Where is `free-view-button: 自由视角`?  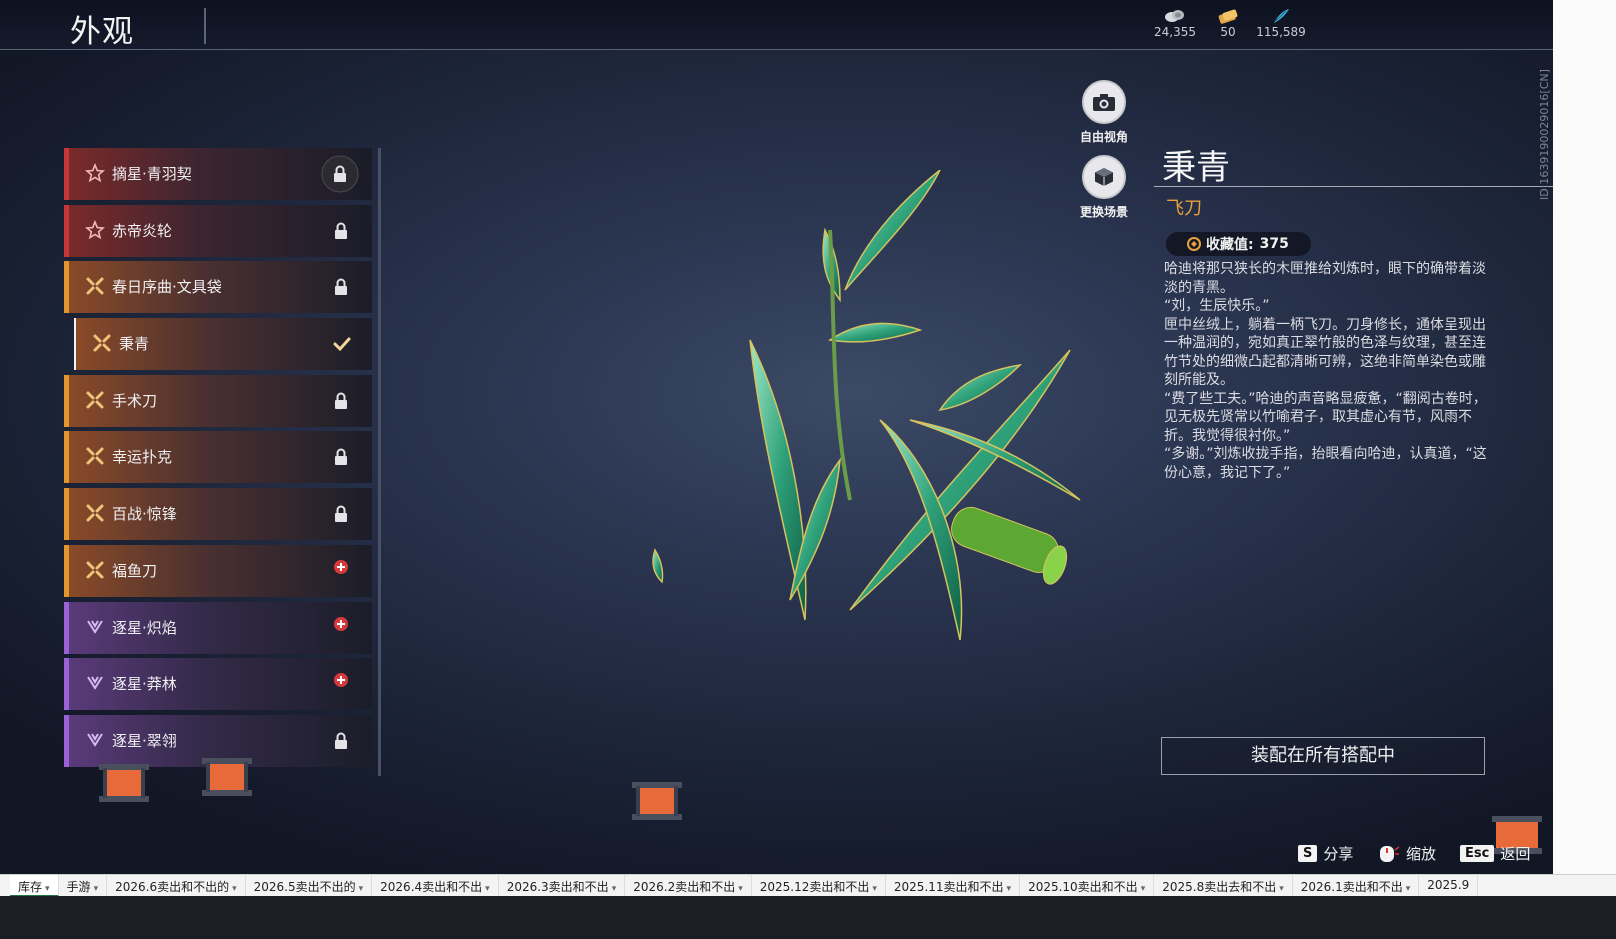 free-view-button: 自由视角 is located at coordinates (1104, 112).